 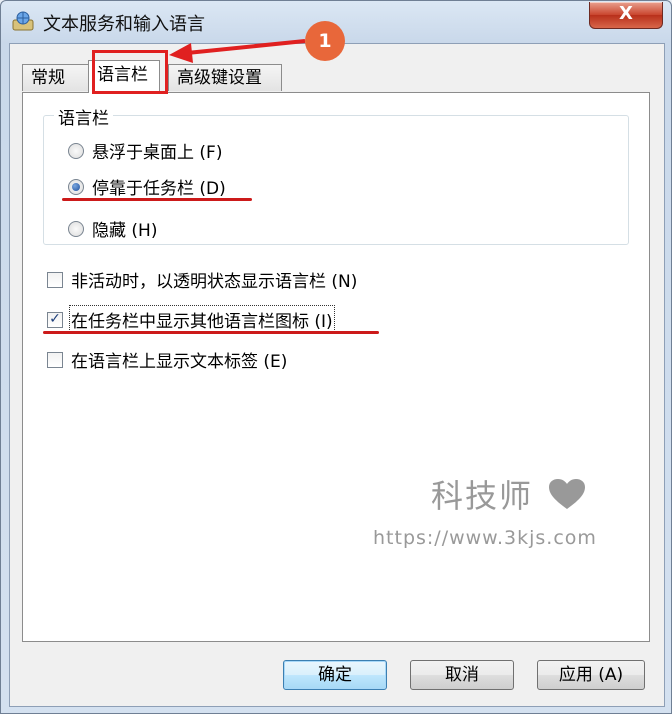 I want to click on checkbox-show-extra-icons-in-taskbar: ✓ 在任务栏中显示其他语言栏图标 (I), so click(x=191, y=319).